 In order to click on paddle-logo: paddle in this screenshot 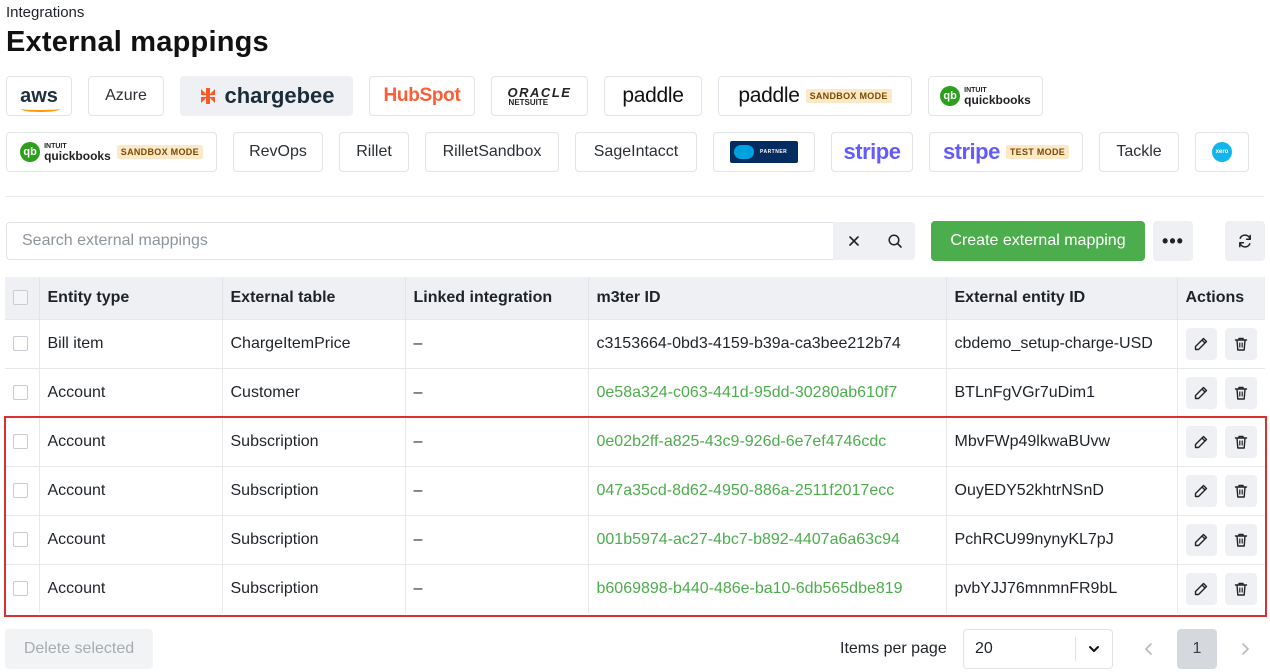, I will do `click(769, 95)`.